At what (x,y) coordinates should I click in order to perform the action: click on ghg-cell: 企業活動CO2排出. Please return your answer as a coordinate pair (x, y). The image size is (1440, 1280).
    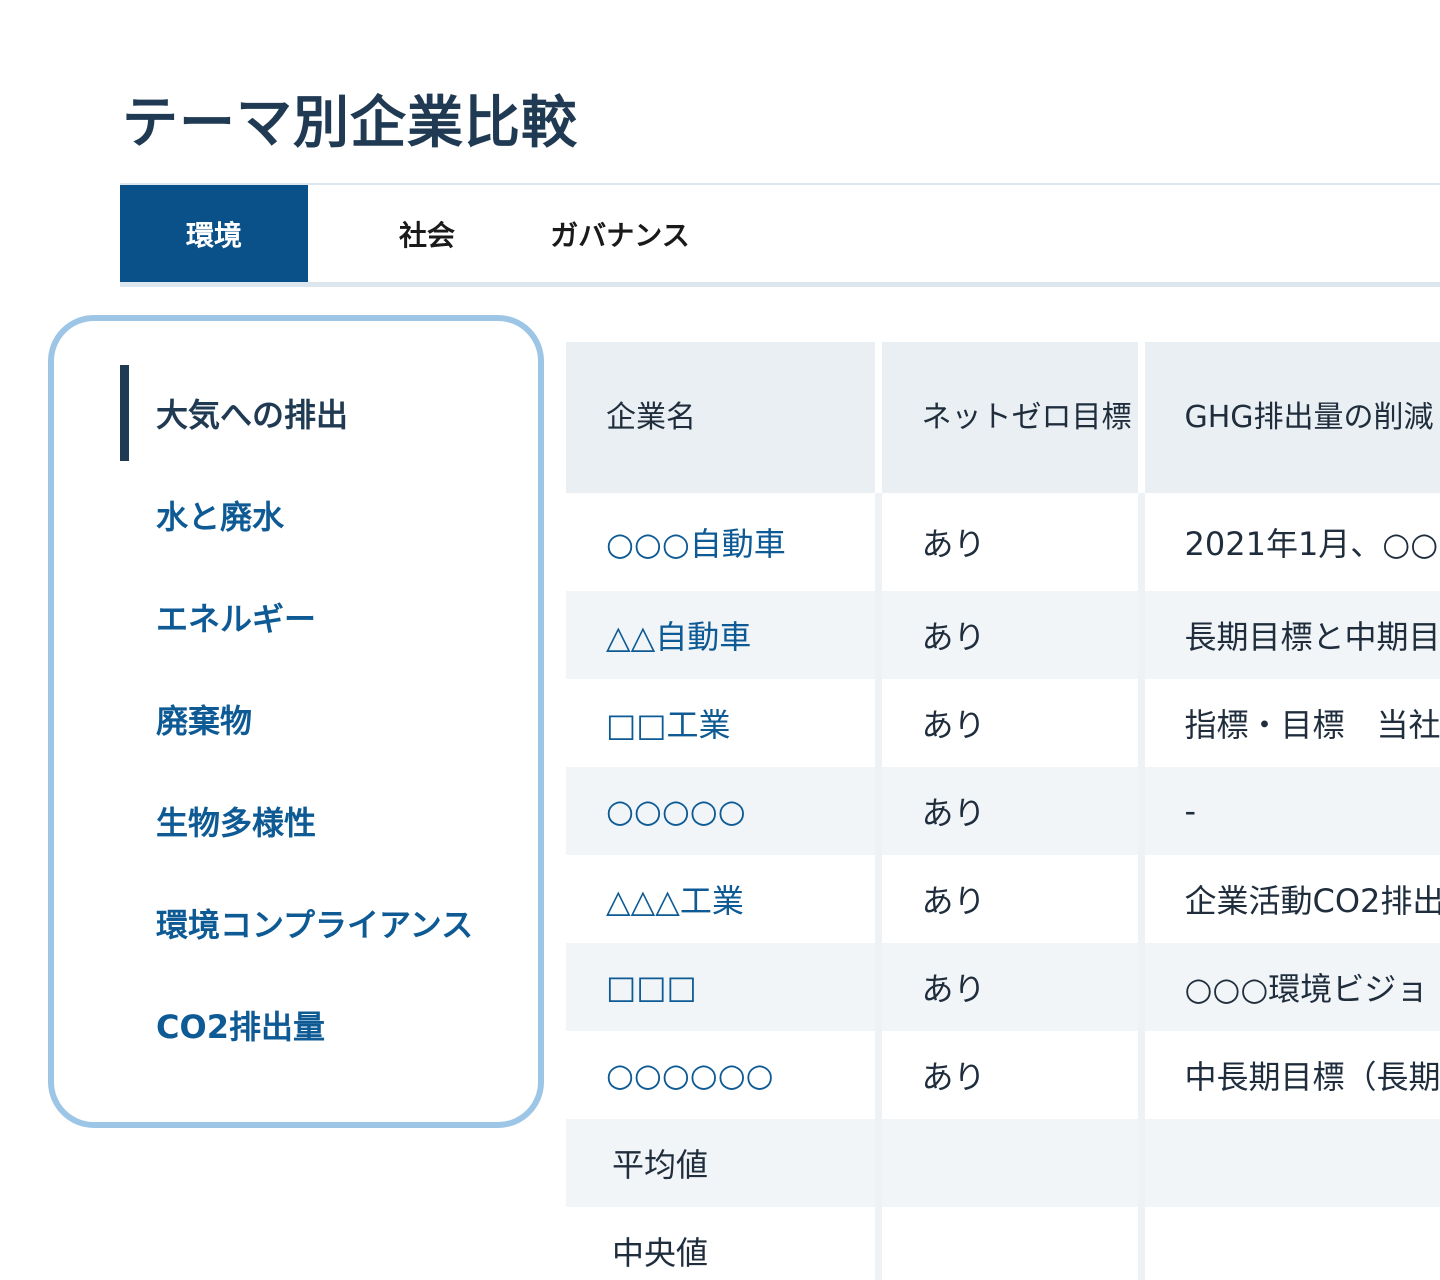
    Looking at the image, I should click on (1288, 899).